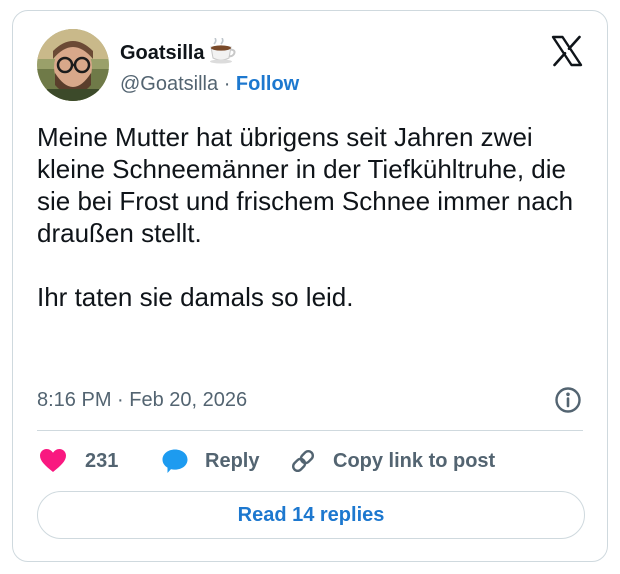 This screenshot has width=620, height=574. I want to click on reply-button: Reply, so click(210, 461).